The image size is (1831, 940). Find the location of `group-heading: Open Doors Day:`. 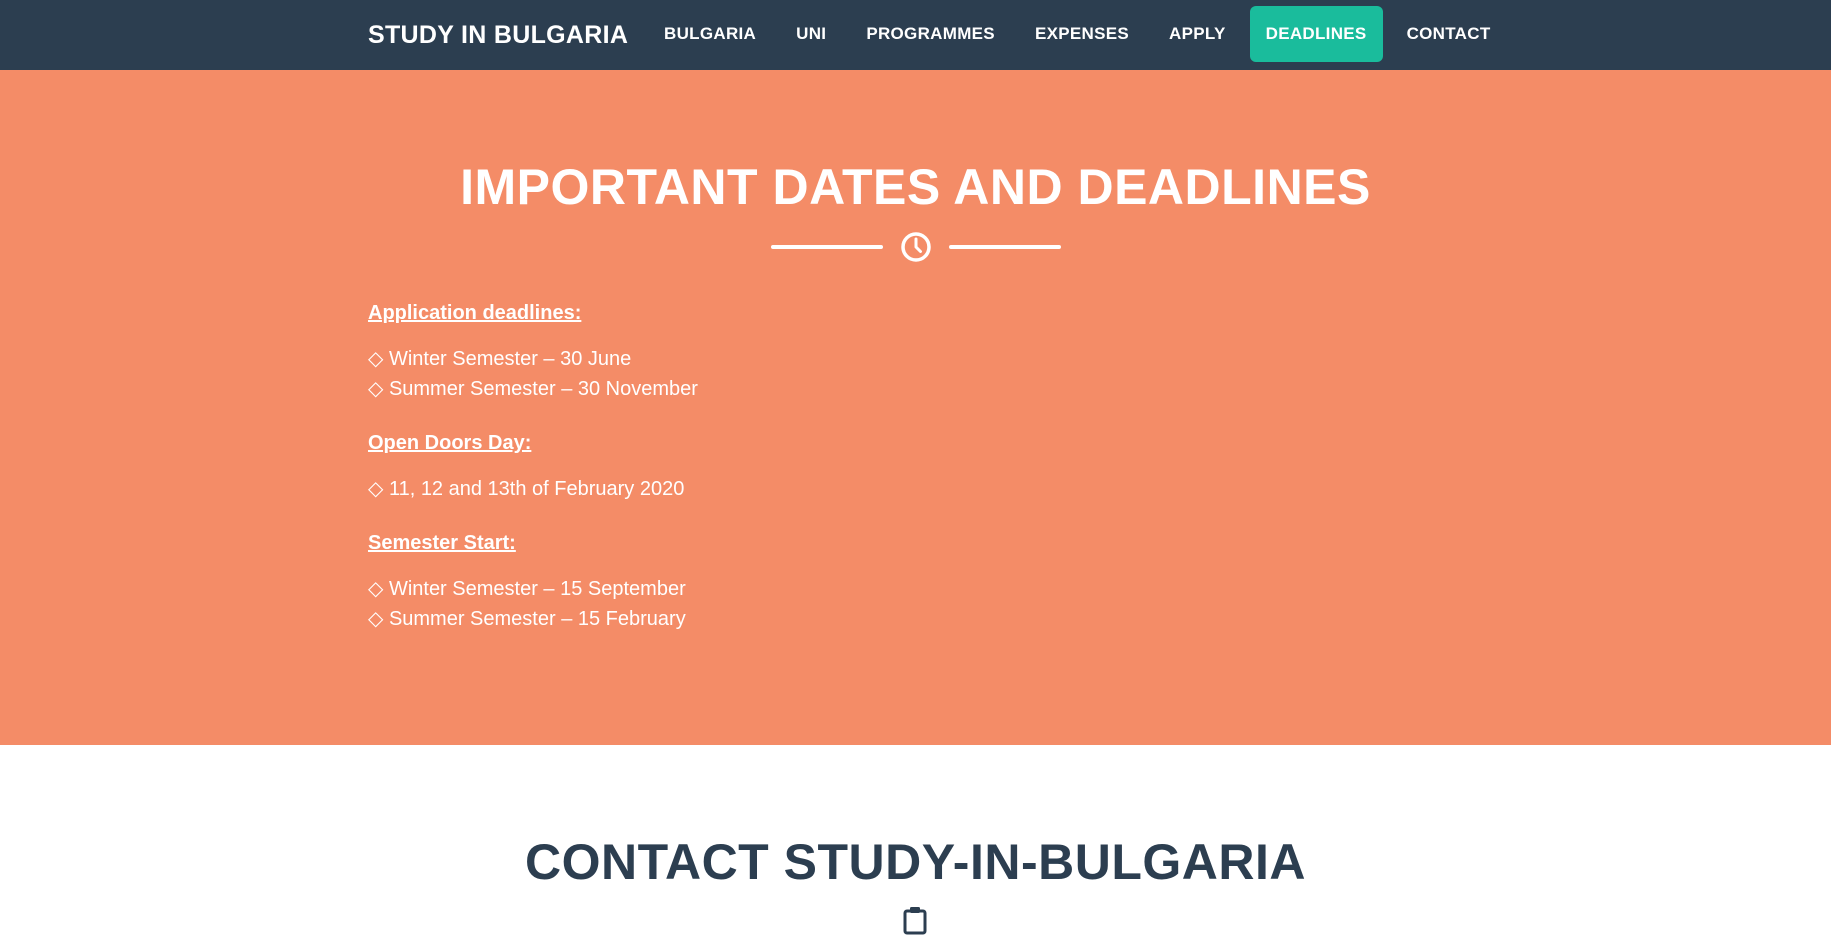

group-heading: Open Doors Day: is located at coordinates (450, 443).